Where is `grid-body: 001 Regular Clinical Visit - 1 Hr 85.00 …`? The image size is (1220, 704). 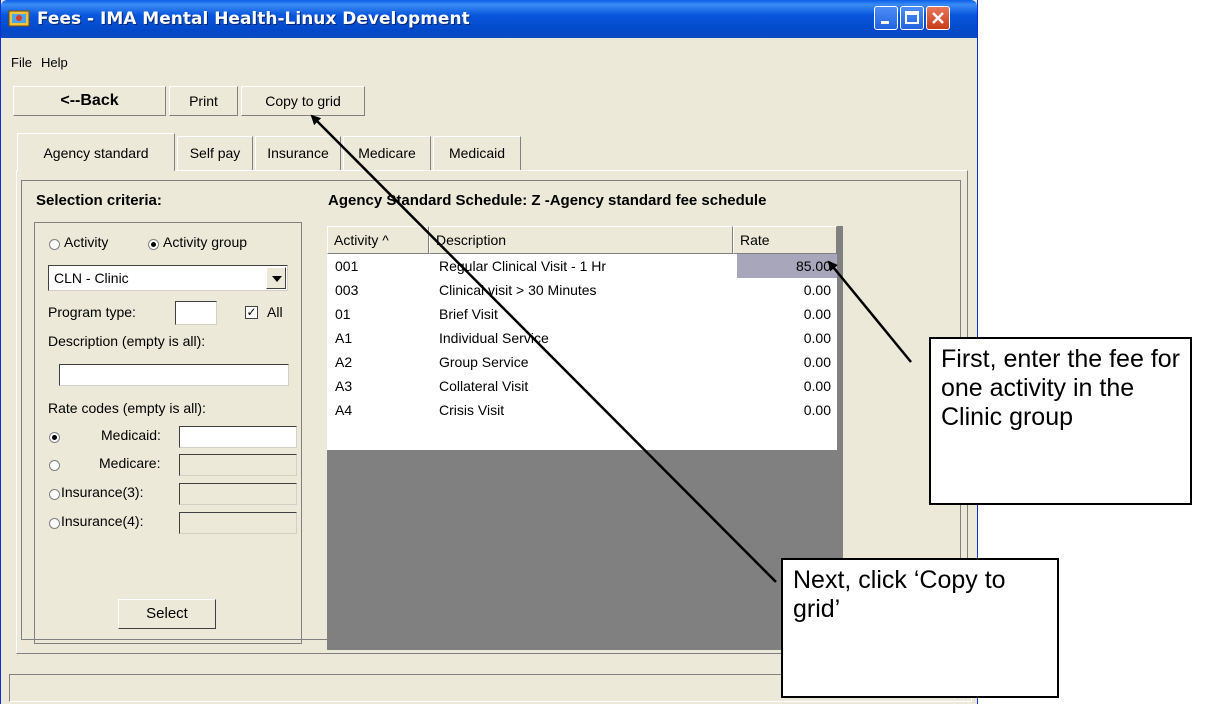 grid-body: 001 Regular Clinical Visit - 1 Hr 85.00 … is located at coordinates (582, 352).